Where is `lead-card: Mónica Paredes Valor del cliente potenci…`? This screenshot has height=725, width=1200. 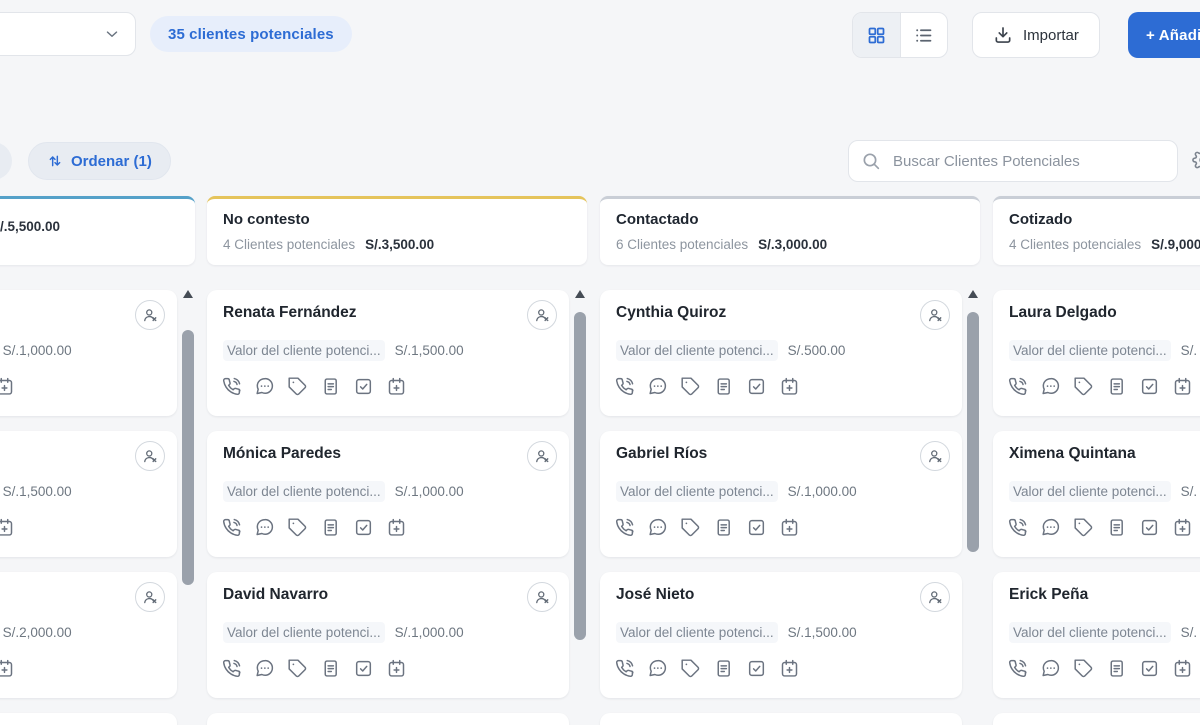
lead-card: Mónica Paredes Valor del cliente potenci… is located at coordinates (388, 494).